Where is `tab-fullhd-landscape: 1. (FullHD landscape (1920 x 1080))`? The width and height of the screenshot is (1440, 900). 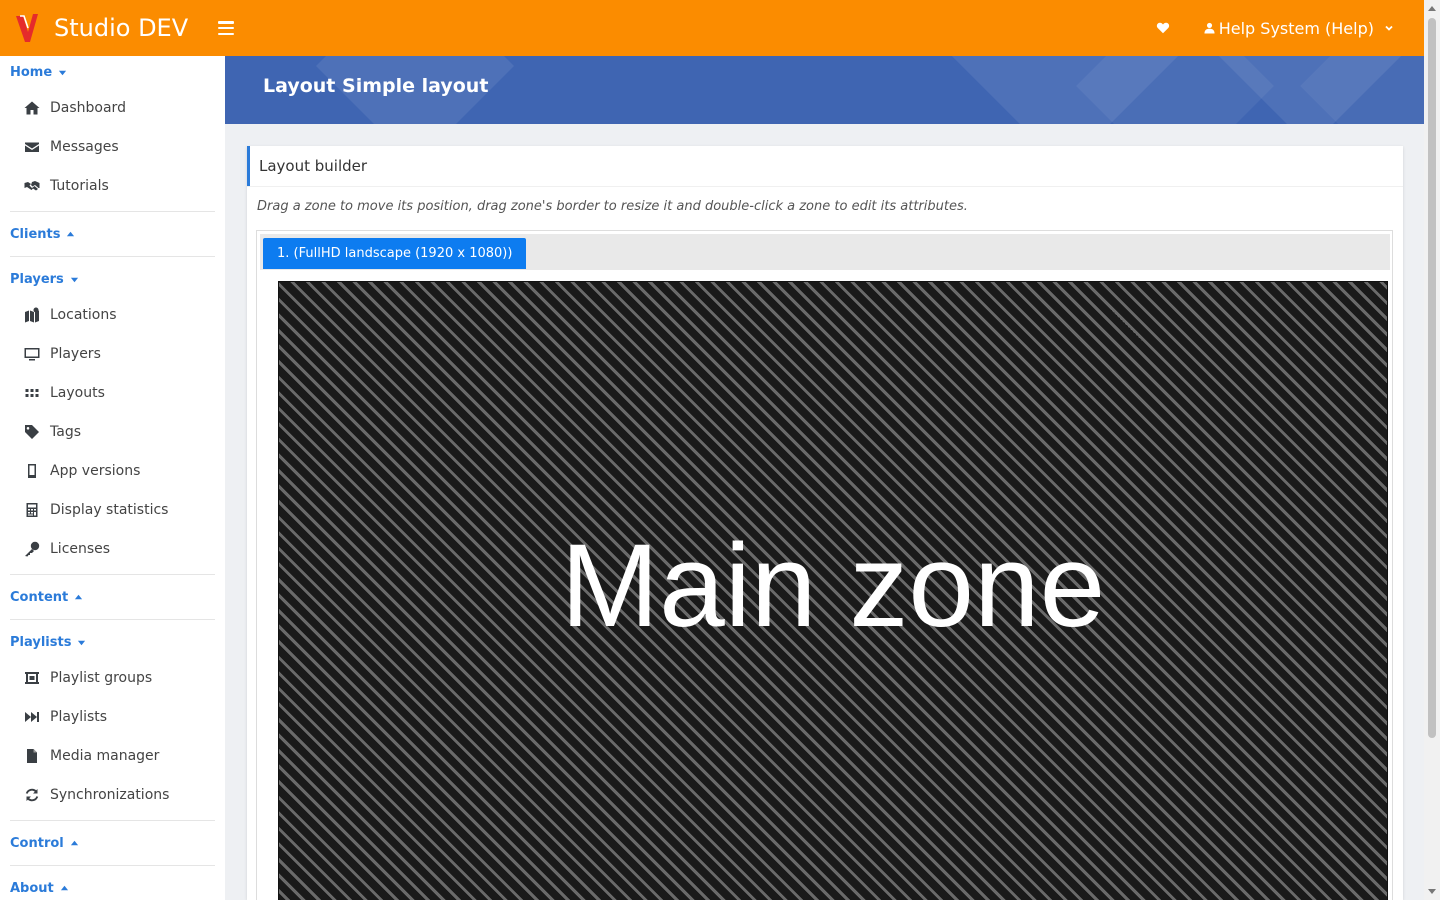
tab-fullhd-landscape: 1. (FullHD landscape (1920 x 1080)) is located at coordinates (395, 253).